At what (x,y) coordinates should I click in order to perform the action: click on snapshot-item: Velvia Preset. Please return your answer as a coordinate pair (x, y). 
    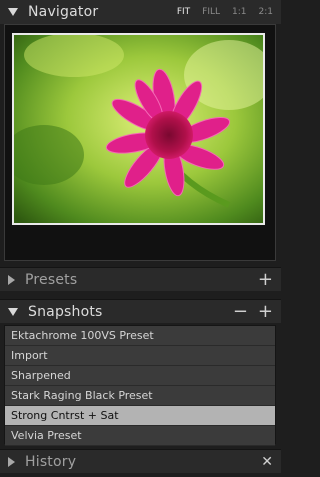
    Looking at the image, I should click on (140, 436).